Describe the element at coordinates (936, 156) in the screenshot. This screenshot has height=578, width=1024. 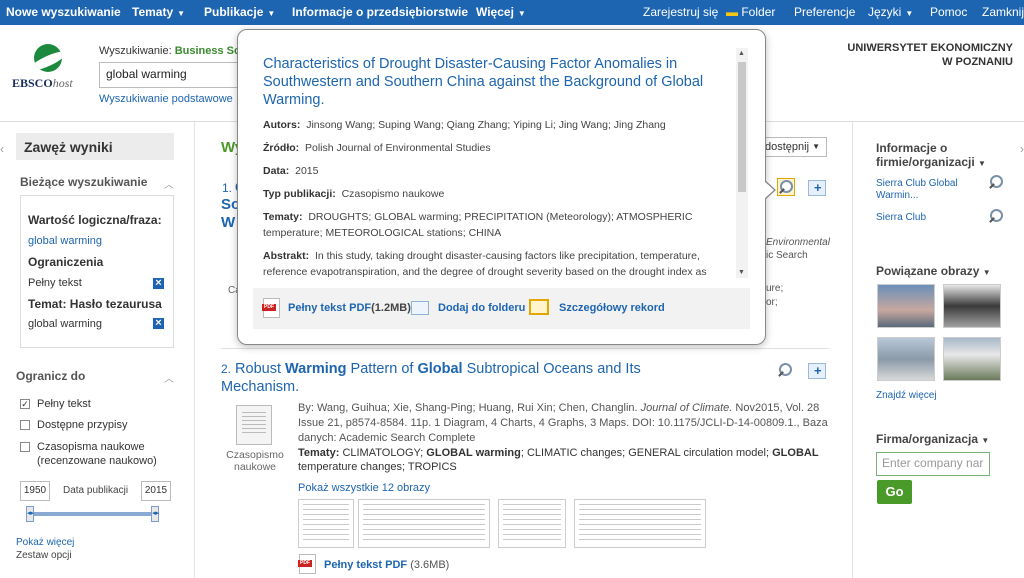
I see `company-info-title: Informacje o firmie/organizacji ▼` at that location.